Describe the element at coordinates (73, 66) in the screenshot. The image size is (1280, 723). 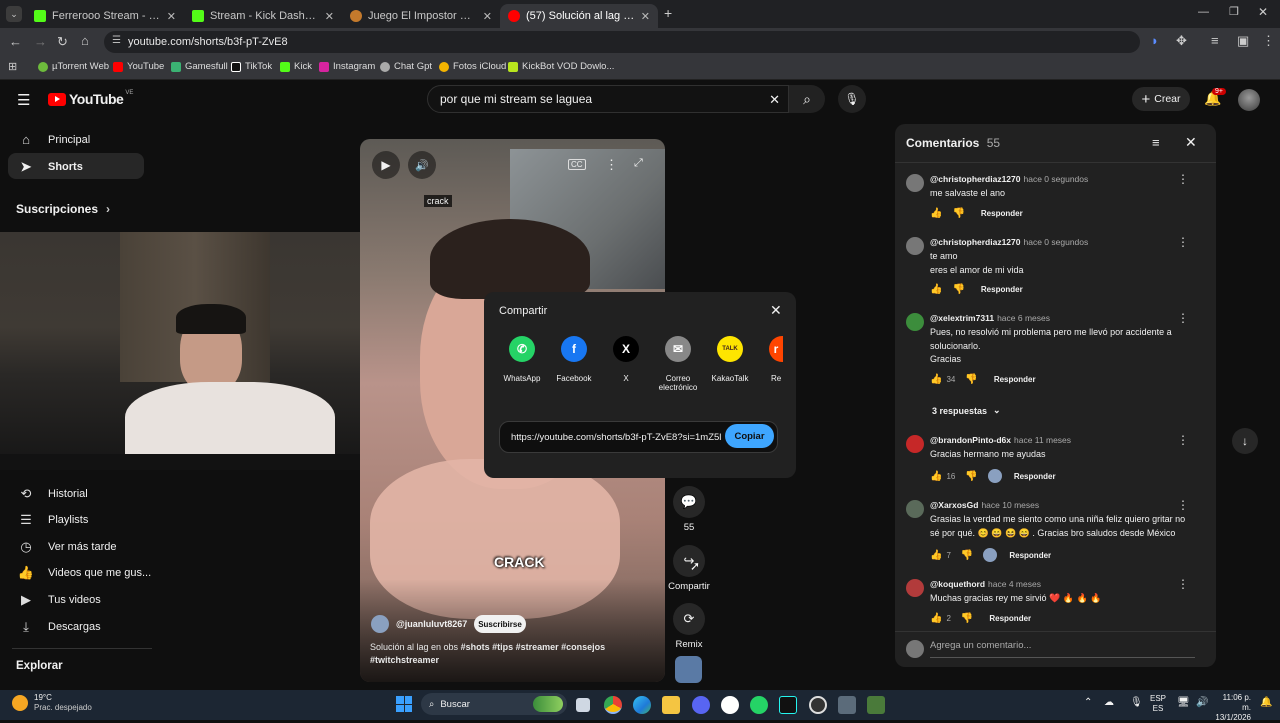
I see `bookmark-utorrent: µTorrent Web` at that location.